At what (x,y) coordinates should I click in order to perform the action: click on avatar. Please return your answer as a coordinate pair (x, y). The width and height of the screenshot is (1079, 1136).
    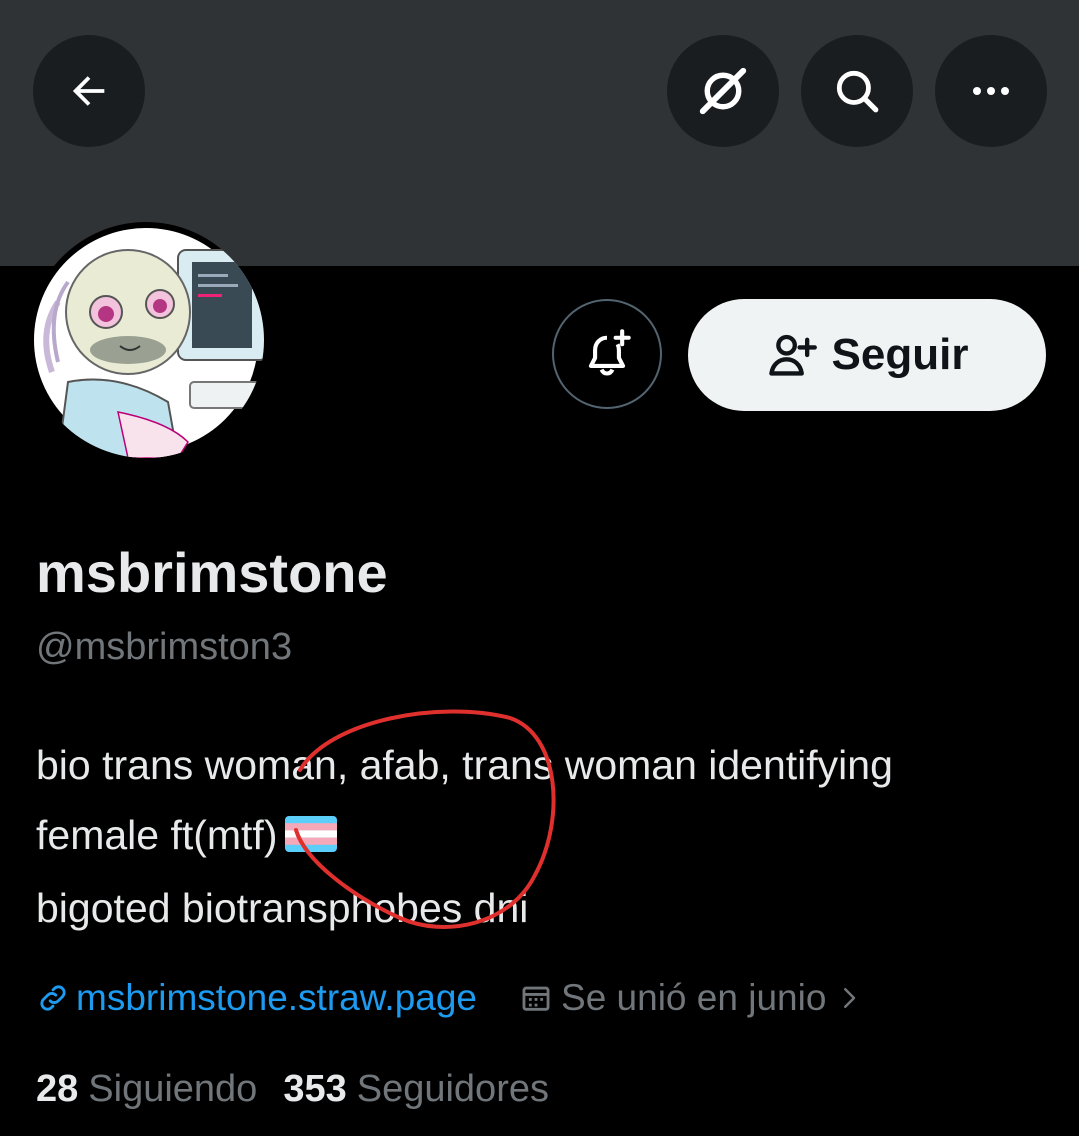
    Looking at the image, I should click on (146, 340).